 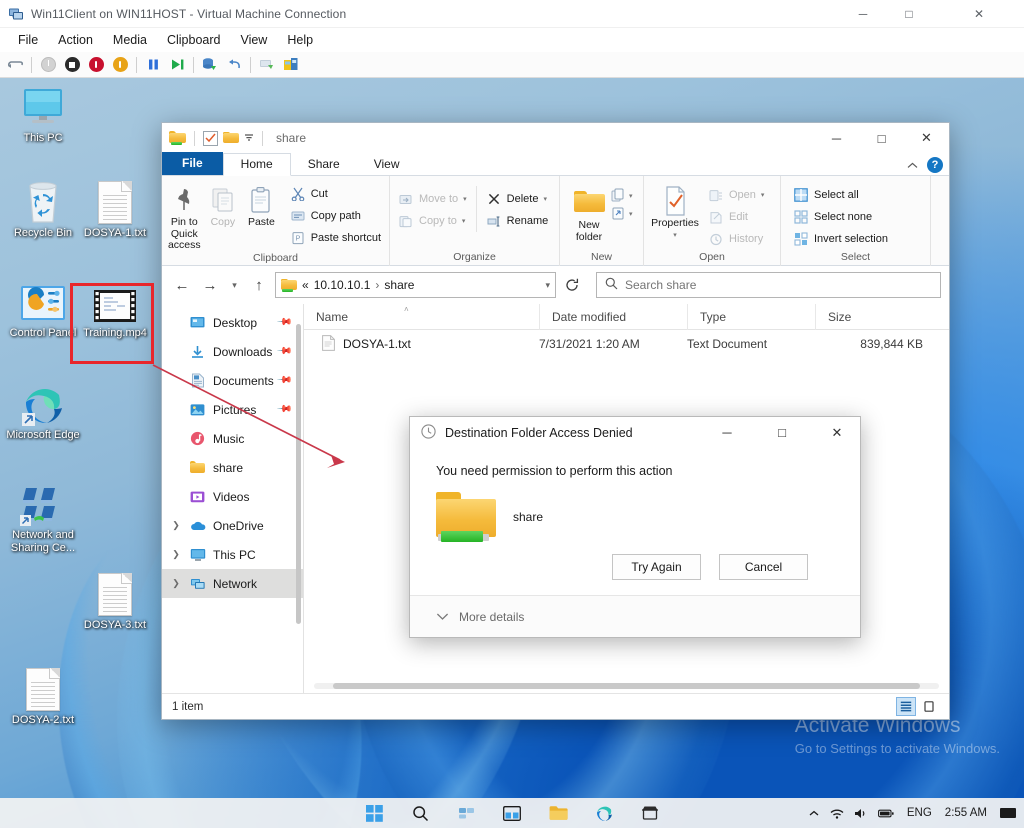 I want to click on dialog-minimize-button: ─, so click(x=727, y=432).